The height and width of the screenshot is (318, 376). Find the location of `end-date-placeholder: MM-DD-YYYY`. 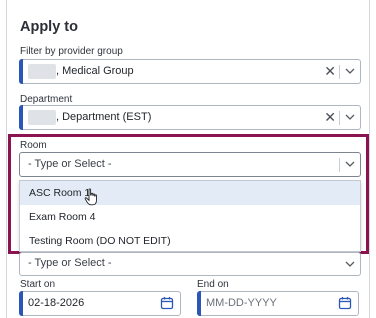

end-date-placeholder: MM-DD-YYYY is located at coordinates (241, 303).